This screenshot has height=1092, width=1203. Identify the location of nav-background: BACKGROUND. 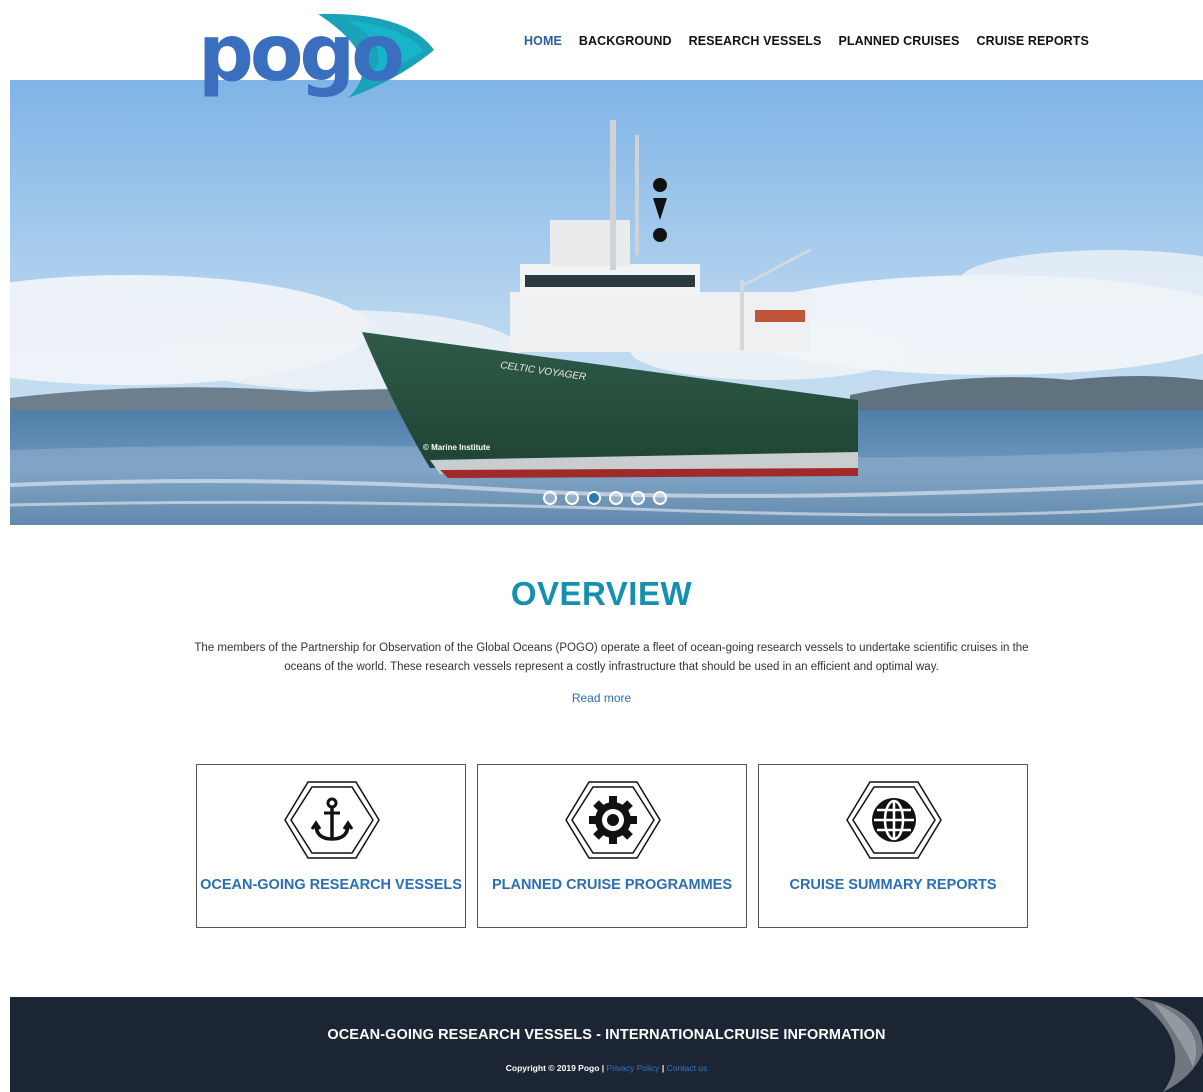
(625, 41).